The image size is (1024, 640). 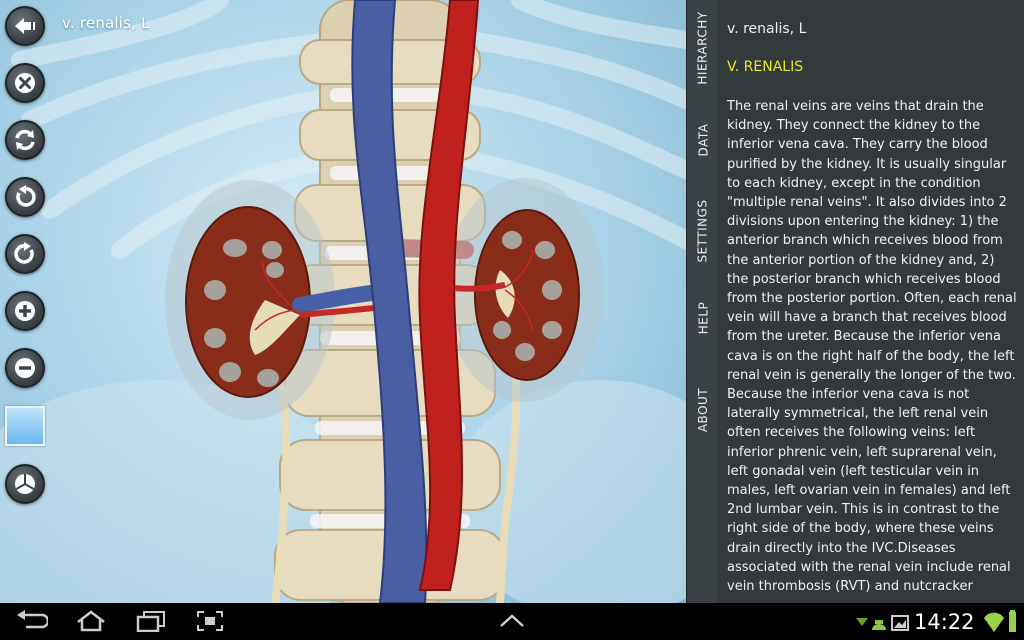 What do you see at coordinates (703, 231) in the screenshot?
I see `tab-settings: SETTINGS` at bounding box center [703, 231].